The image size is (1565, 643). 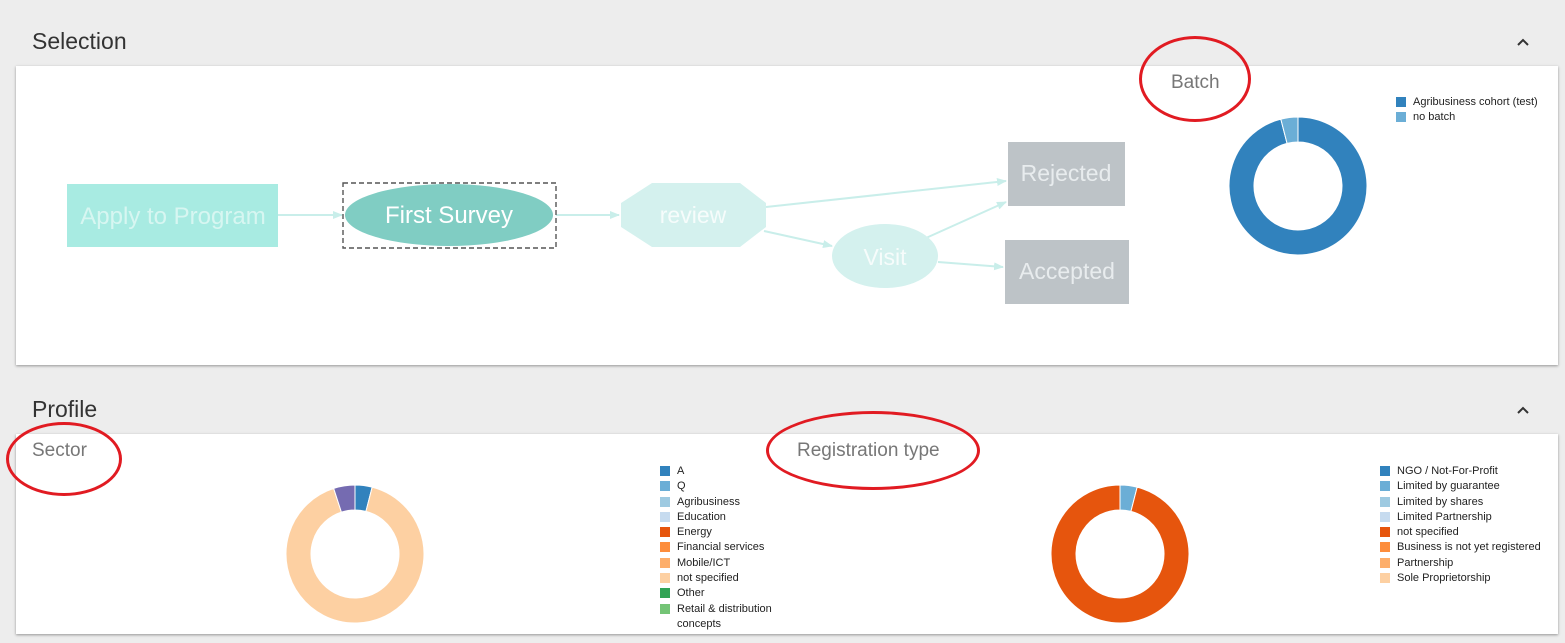 I want to click on legend-label: A, so click(x=681, y=471).